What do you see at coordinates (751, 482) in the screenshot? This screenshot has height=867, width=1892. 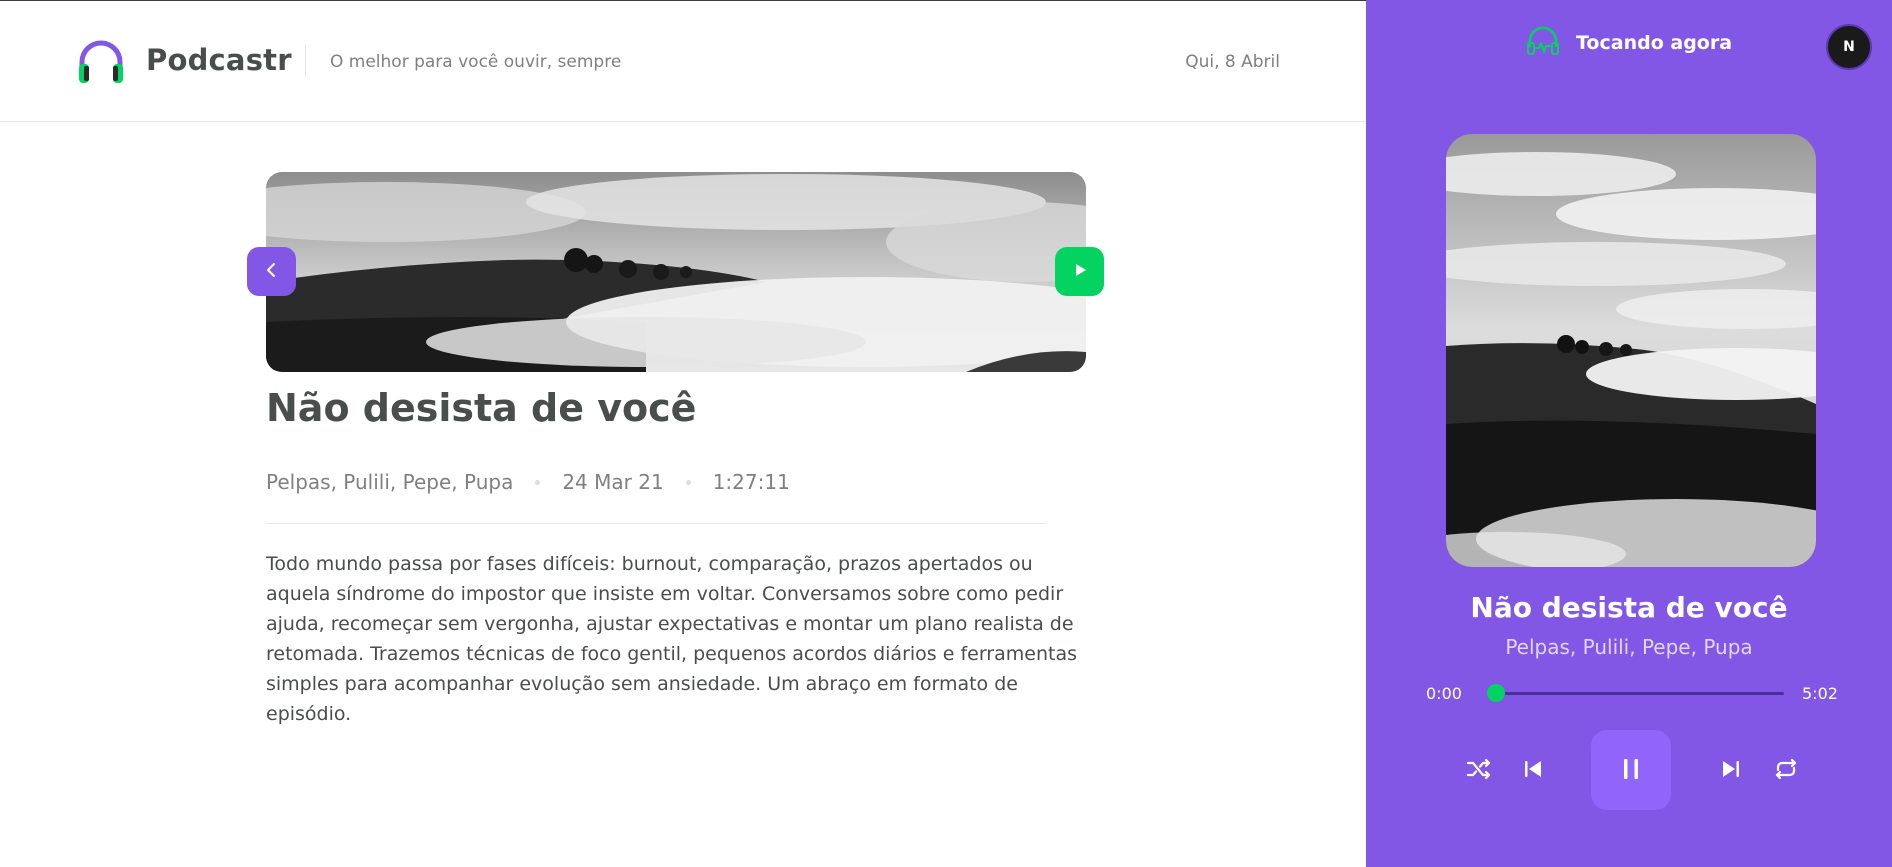 I see `episode-duration: 1:27:11` at bounding box center [751, 482].